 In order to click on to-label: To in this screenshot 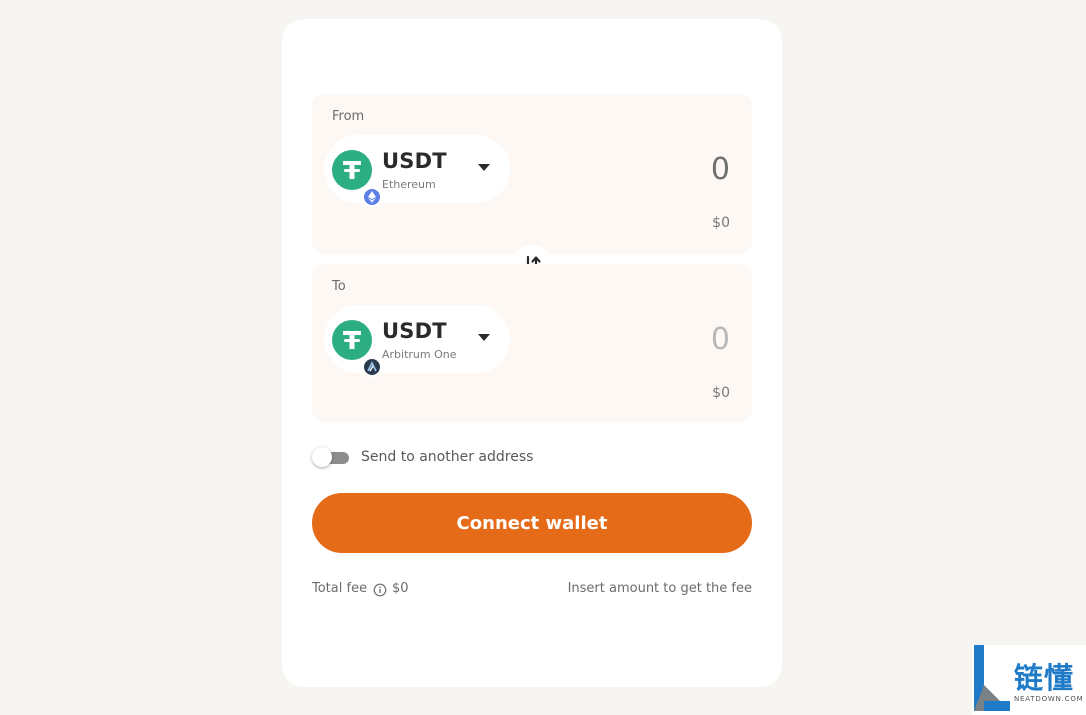, I will do `click(339, 286)`.